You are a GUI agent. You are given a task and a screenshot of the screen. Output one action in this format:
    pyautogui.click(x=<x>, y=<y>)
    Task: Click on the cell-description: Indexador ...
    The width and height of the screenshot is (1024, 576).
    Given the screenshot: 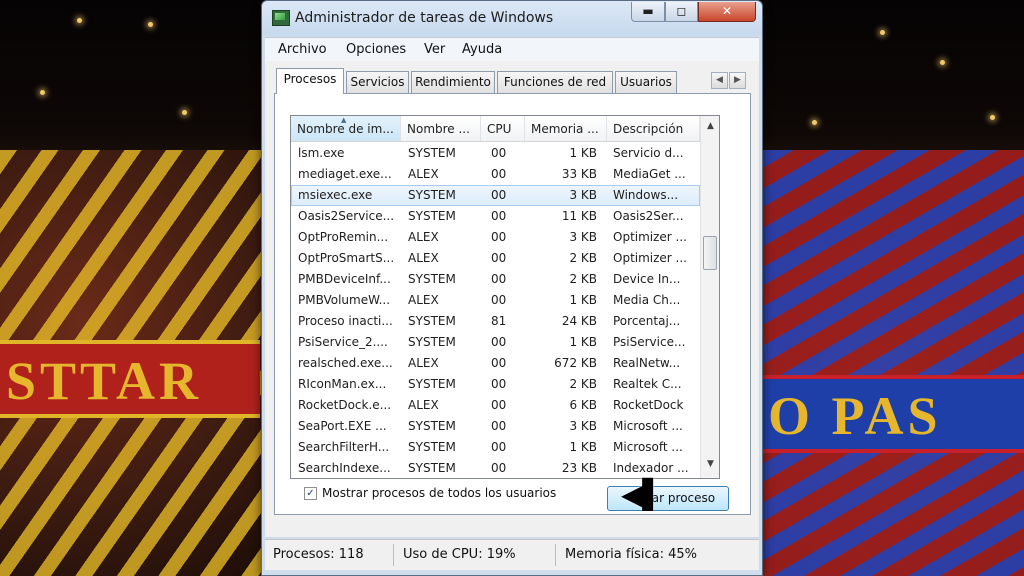 What is the action you would take?
    pyautogui.click(x=651, y=468)
    